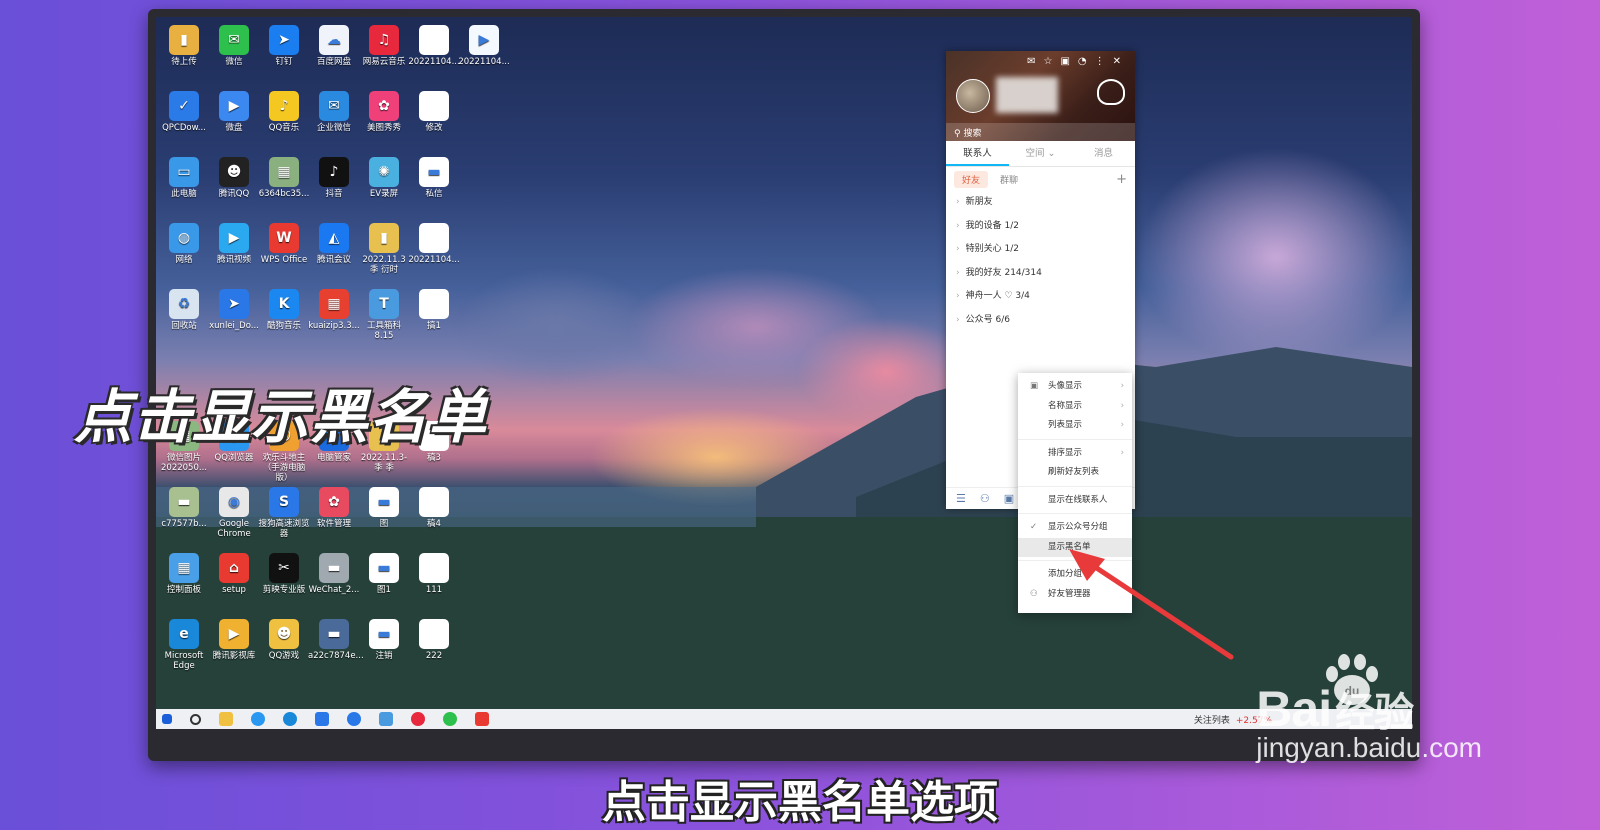 The height and width of the screenshot is (830, 1600). I want to click on check-icon: ✓, so click(1034, 527).